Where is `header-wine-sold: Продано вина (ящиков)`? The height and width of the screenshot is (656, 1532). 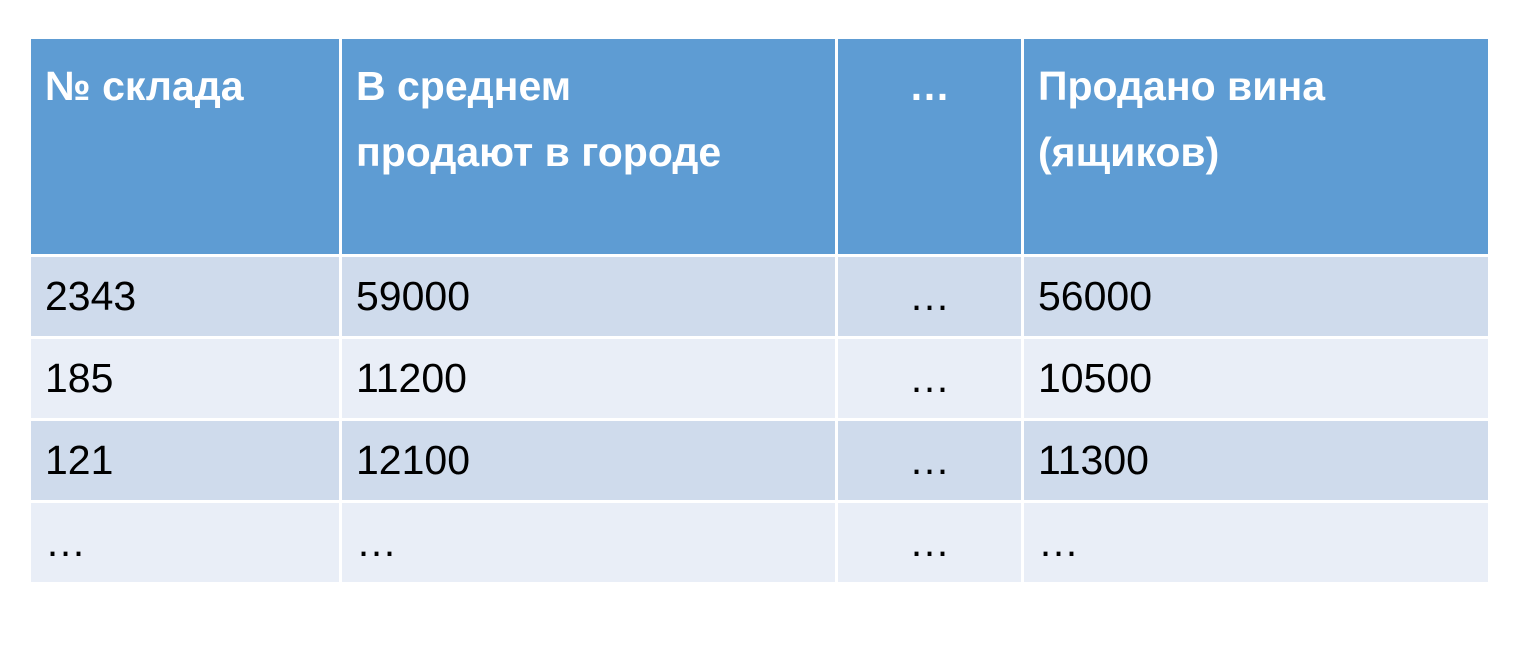
header-wine-sold: Продано вина (ящиков) is located at coordinates (1256, 146).